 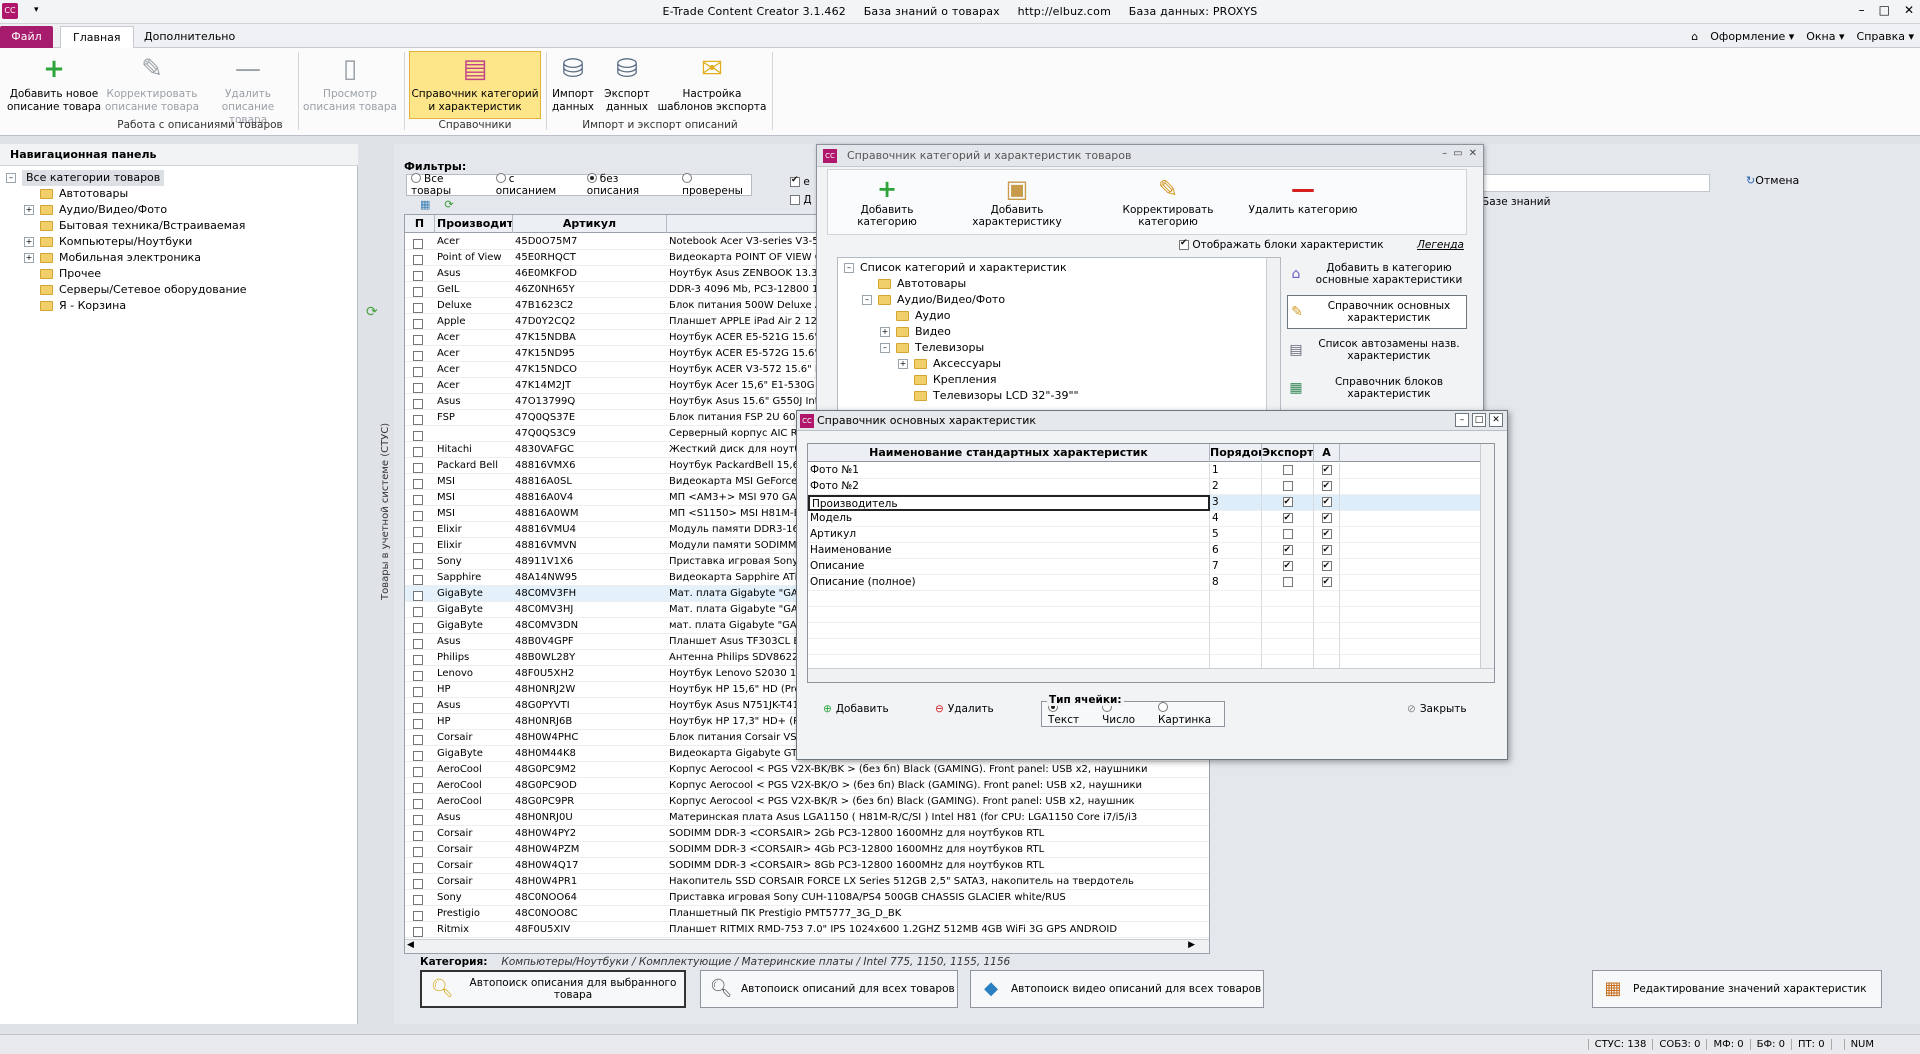 What do you see at coordinates (1772, 180) in the screenshot?
I see `cancel-button: ↻Отмена` at bounding box center [1772, 180].